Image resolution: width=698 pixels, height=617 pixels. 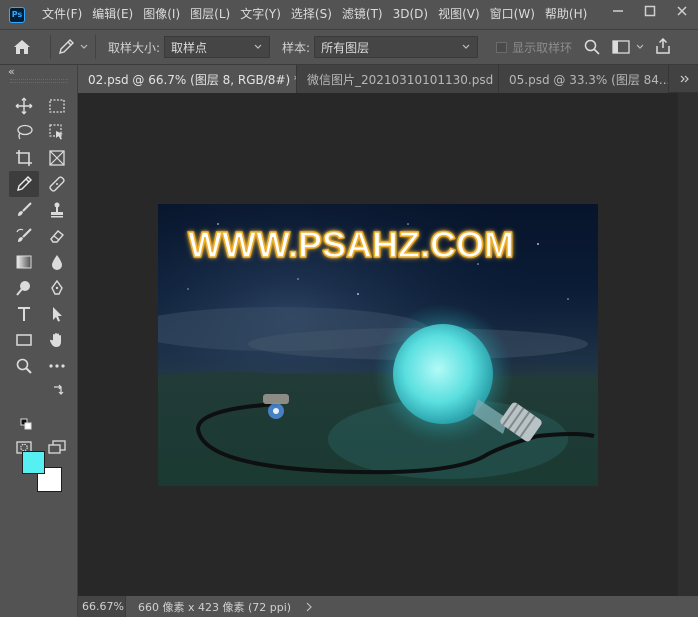 I want to click on rectangle-tool, so click(x=24, y=340).